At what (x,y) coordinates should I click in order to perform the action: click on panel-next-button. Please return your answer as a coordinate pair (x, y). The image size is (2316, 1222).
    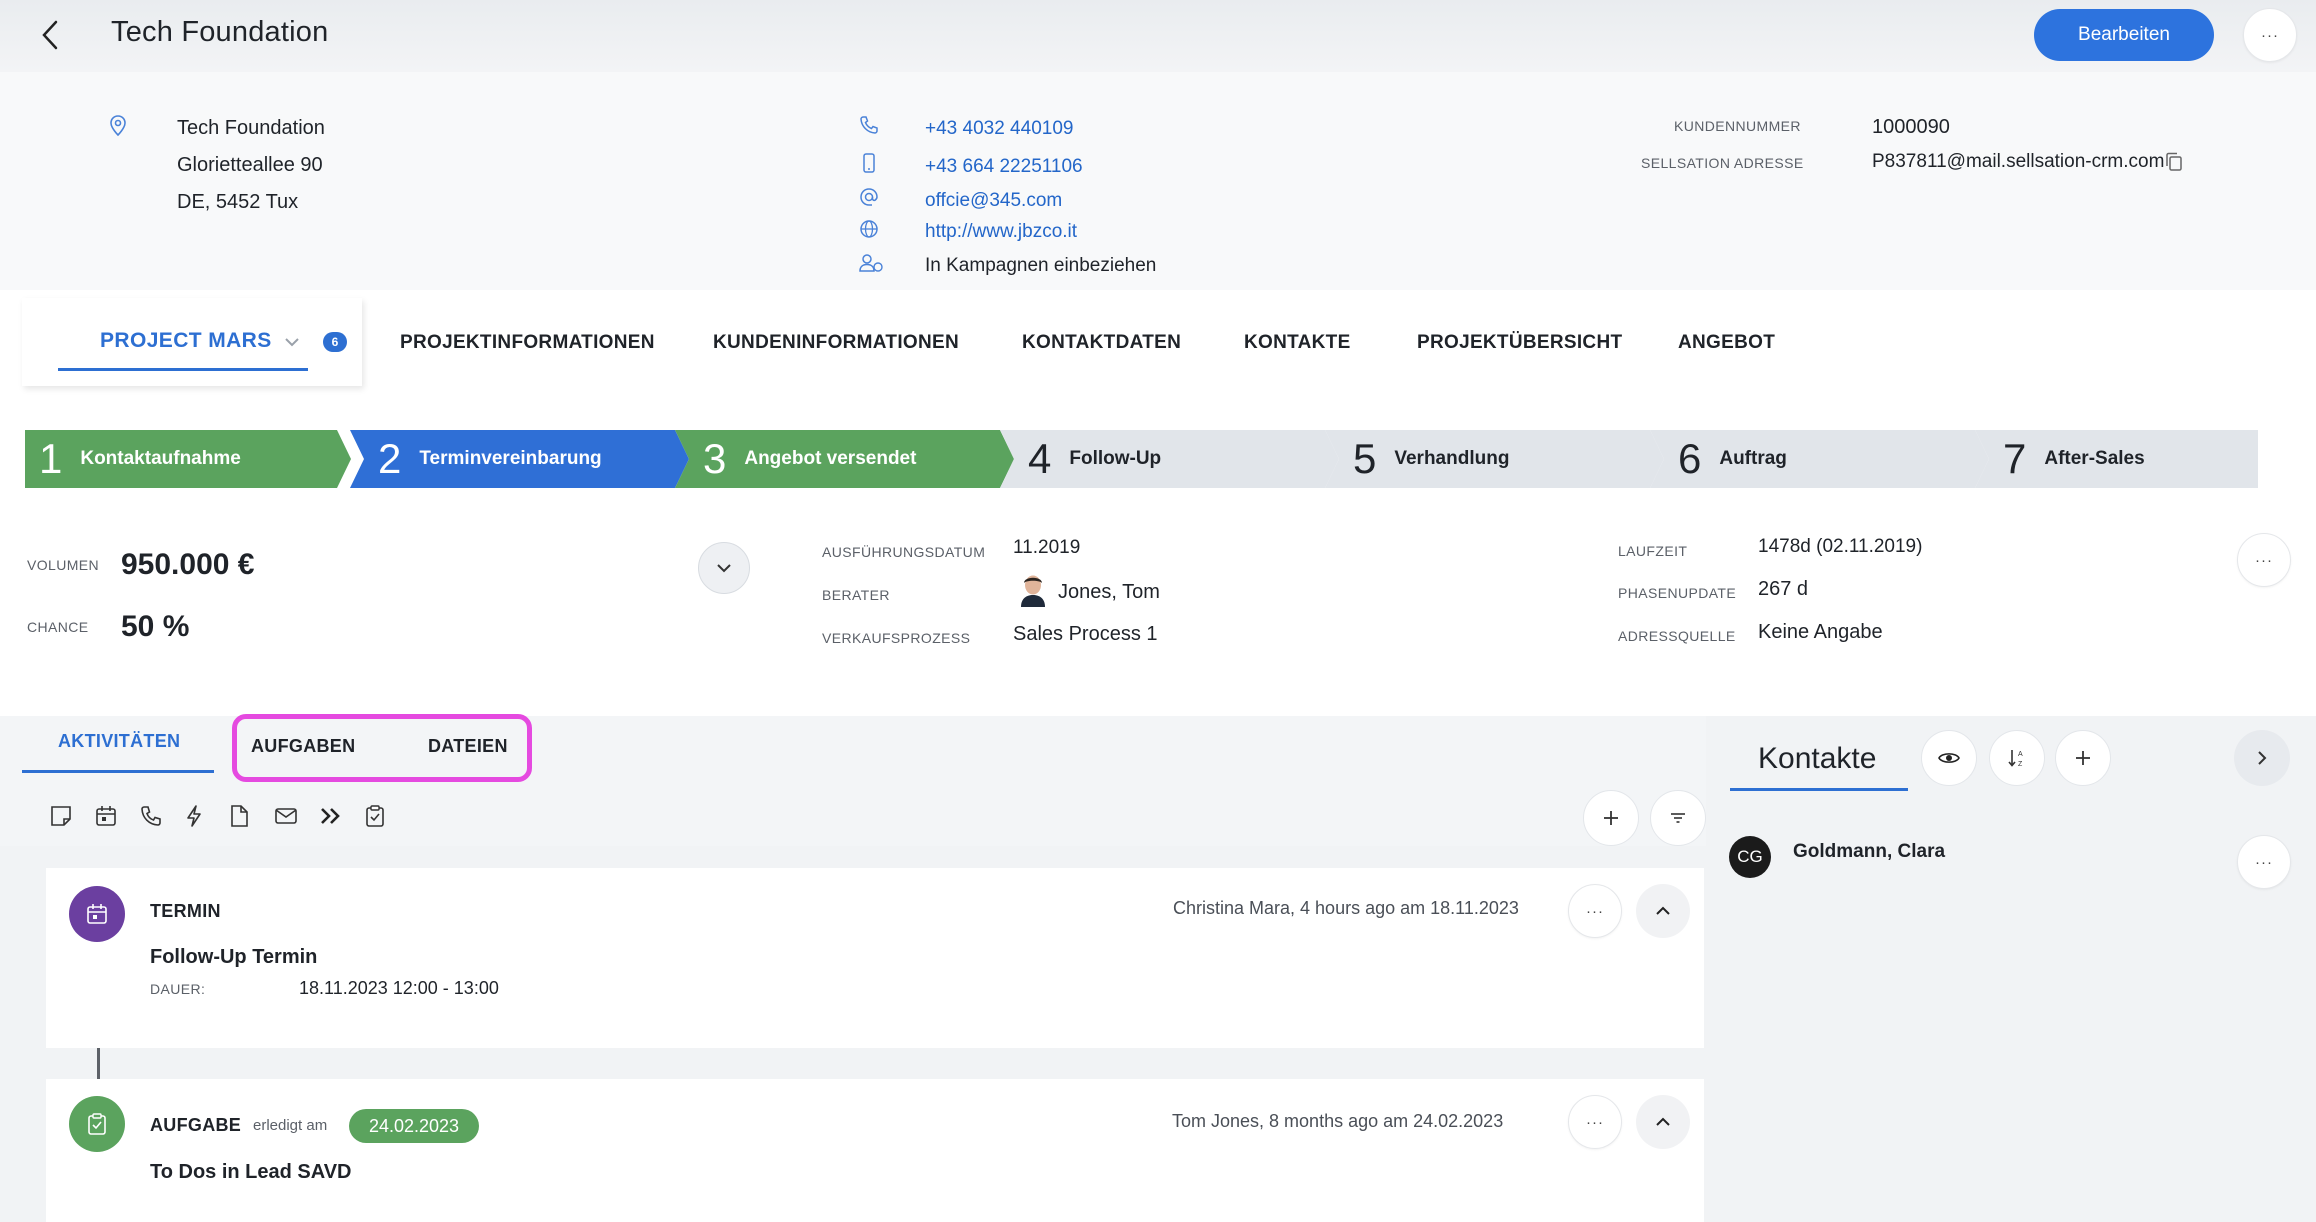
    Looking at the image, I should click on (2262, 758).